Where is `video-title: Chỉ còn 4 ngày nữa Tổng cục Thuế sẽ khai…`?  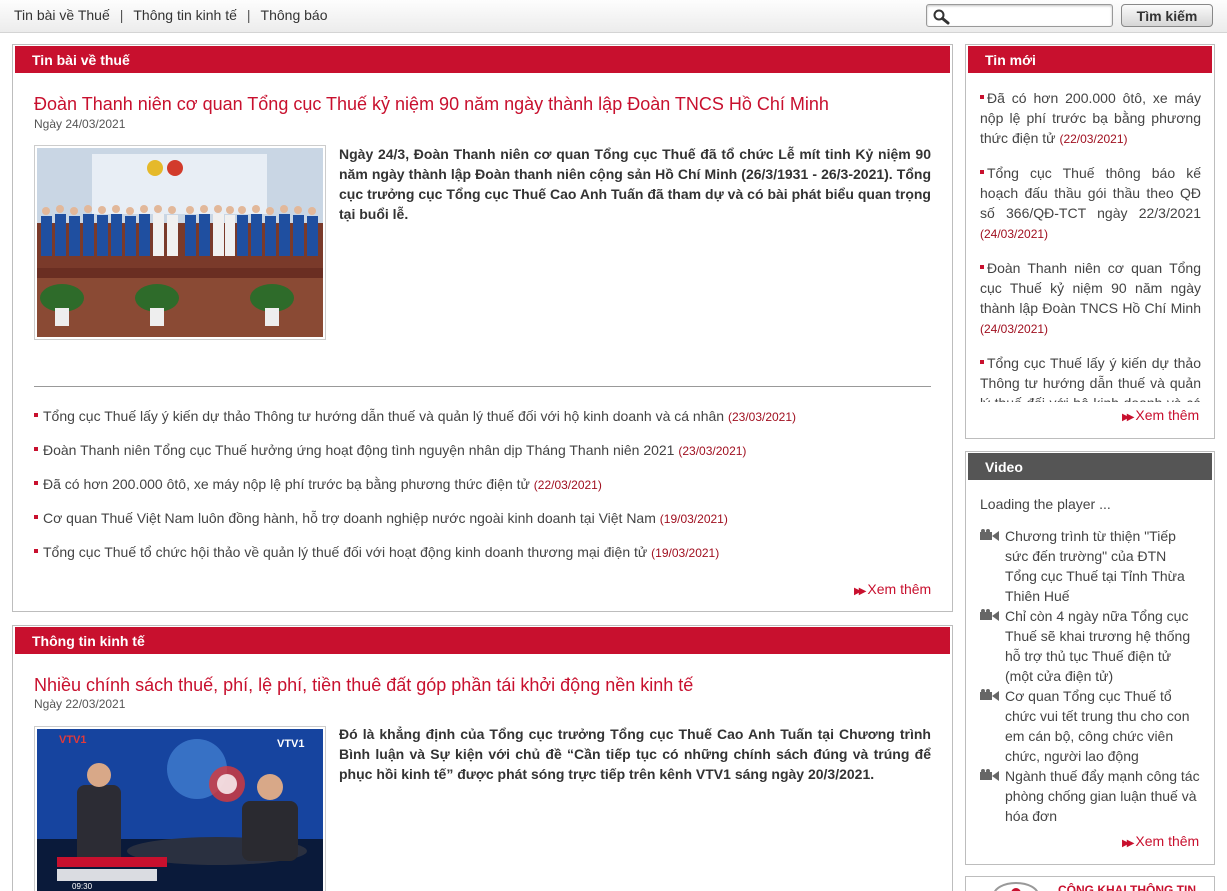 video-title: Chỉ còn 4 ngày nữa Tổng cục Thuế sẽ khai… is located at coordinates (1097, 646).